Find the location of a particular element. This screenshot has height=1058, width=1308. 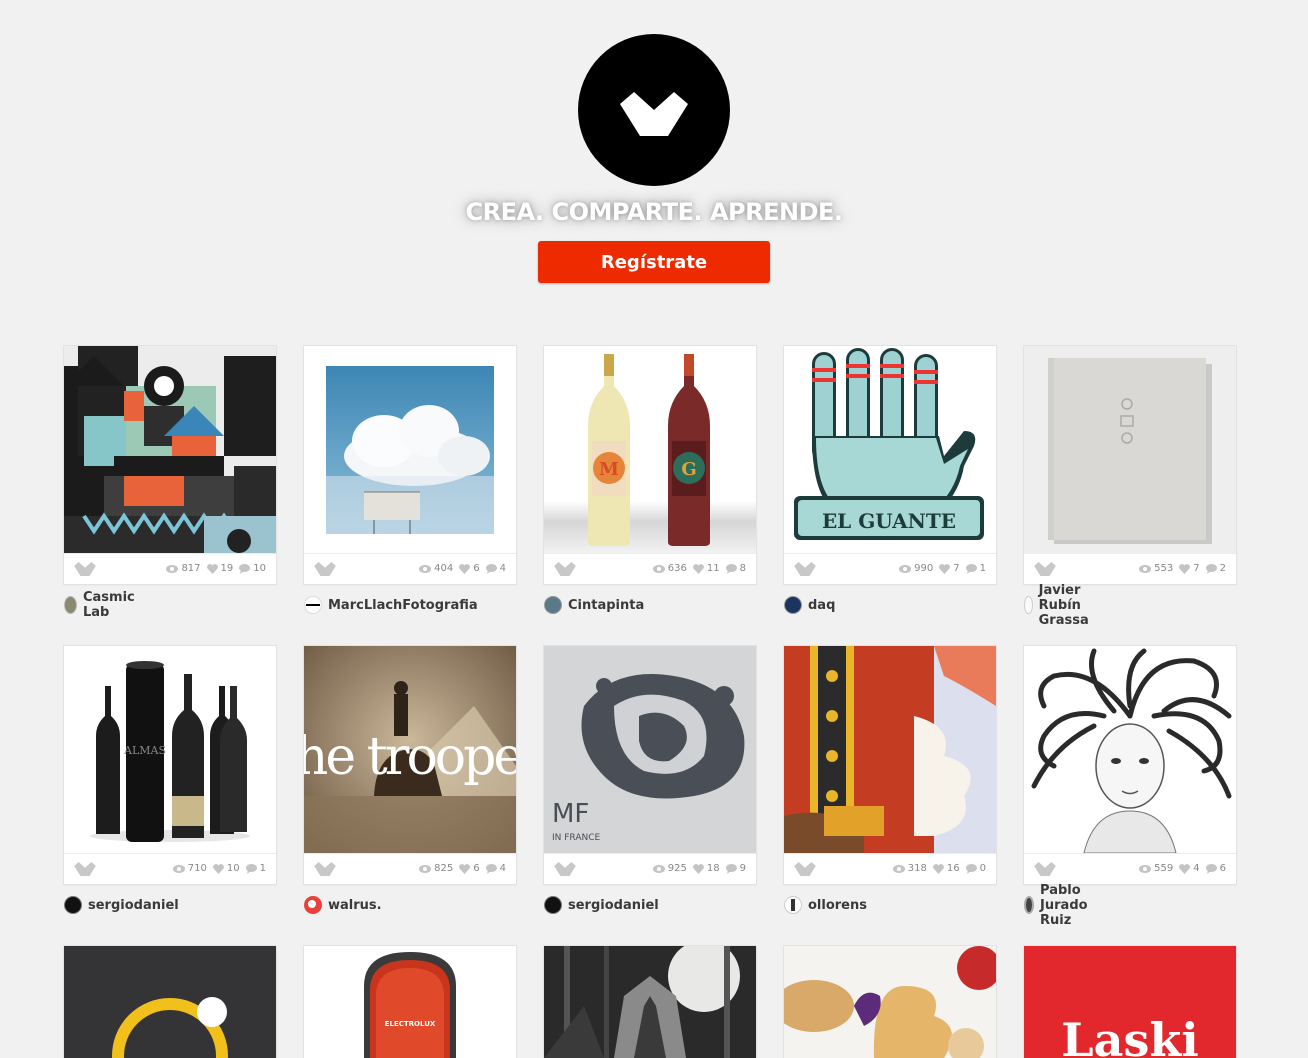

owner-name: Javier Rubín Grassa is located at coordinates (1068, 605).